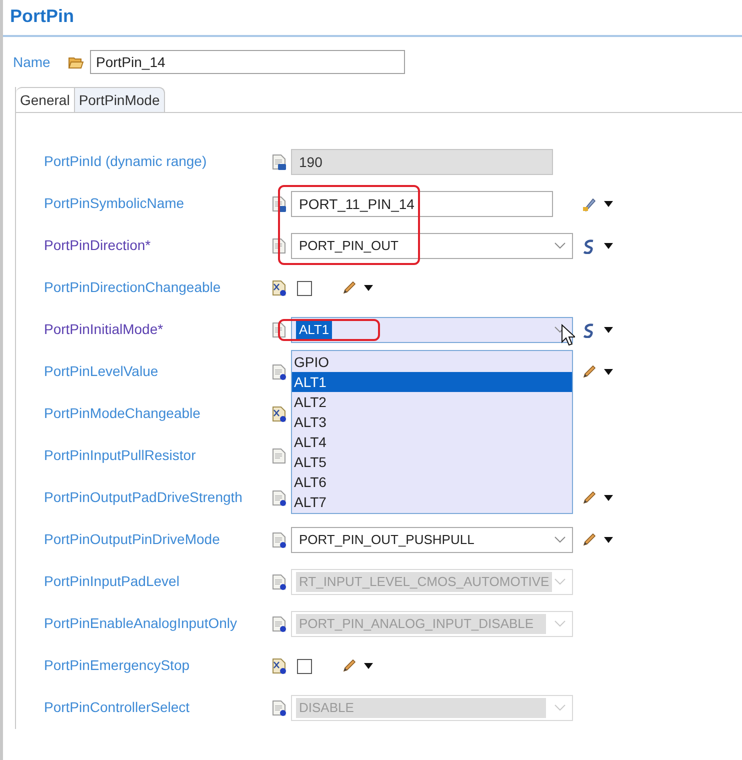  Describe the element at coordinates (422, 204) in the screenshot. I see `text-field: PORT_11_PIN_14` at that location.